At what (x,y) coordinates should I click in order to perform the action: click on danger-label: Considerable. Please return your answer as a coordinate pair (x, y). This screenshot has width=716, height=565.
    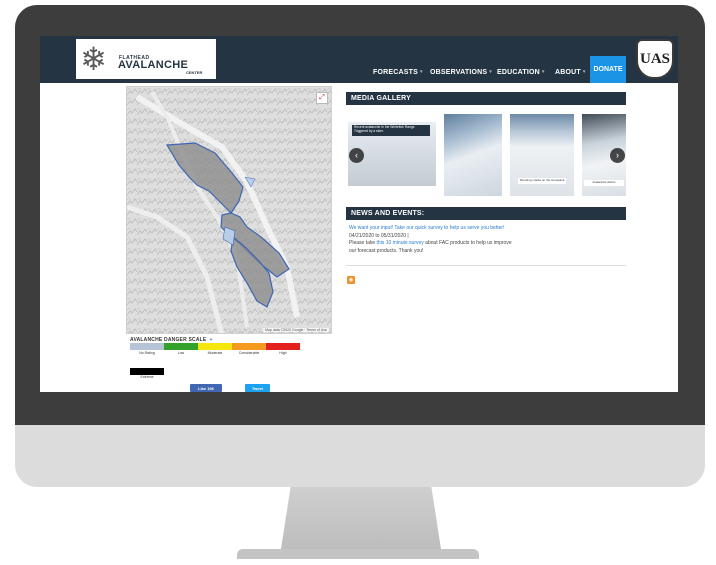
    Looking at the image, I should click on (249, 353).